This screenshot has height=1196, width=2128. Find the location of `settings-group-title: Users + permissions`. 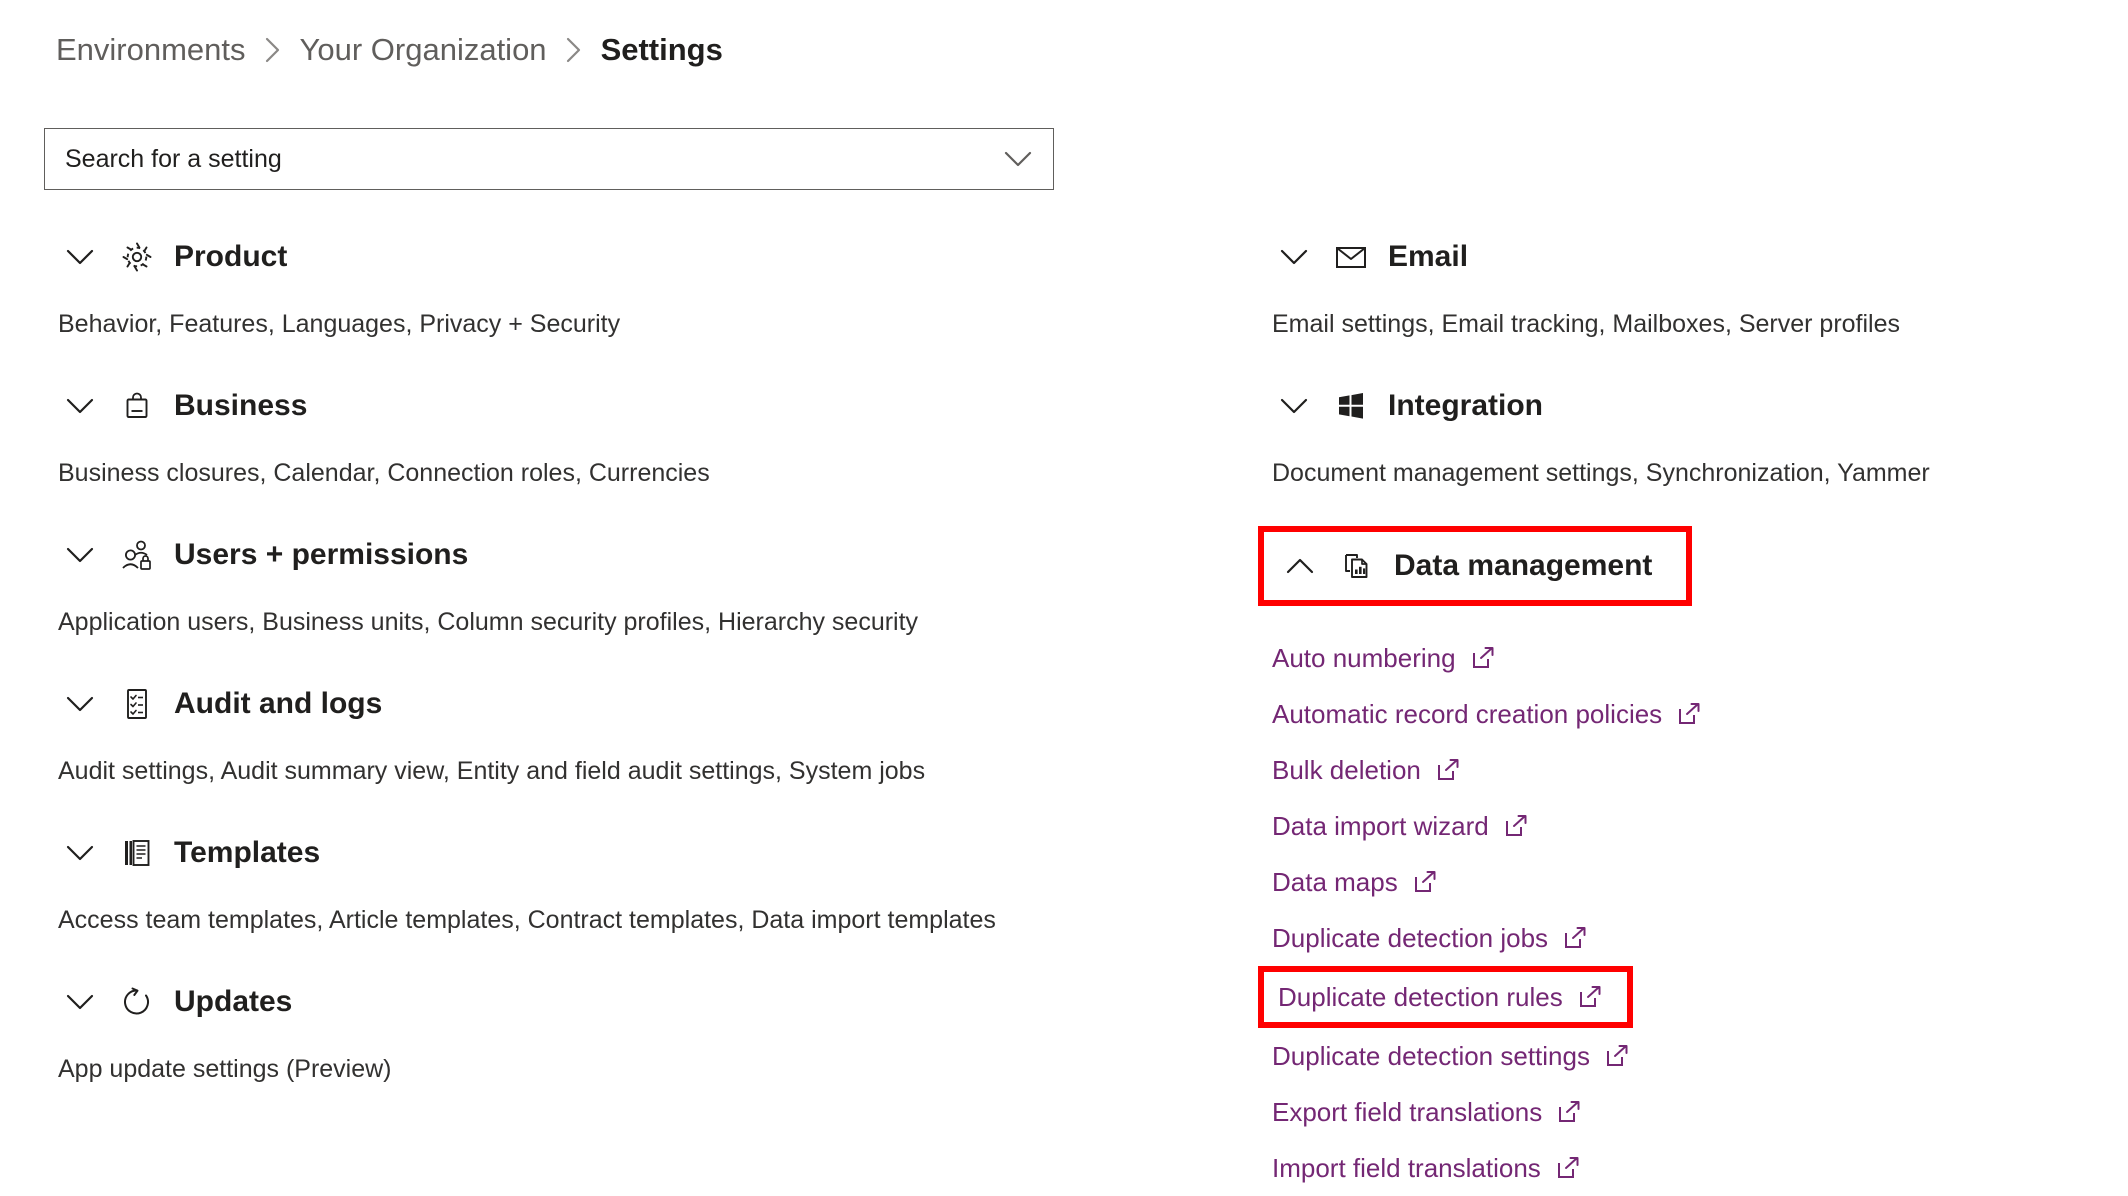

settings-group-title: Users + permissions is located at coordinates (321, 554).